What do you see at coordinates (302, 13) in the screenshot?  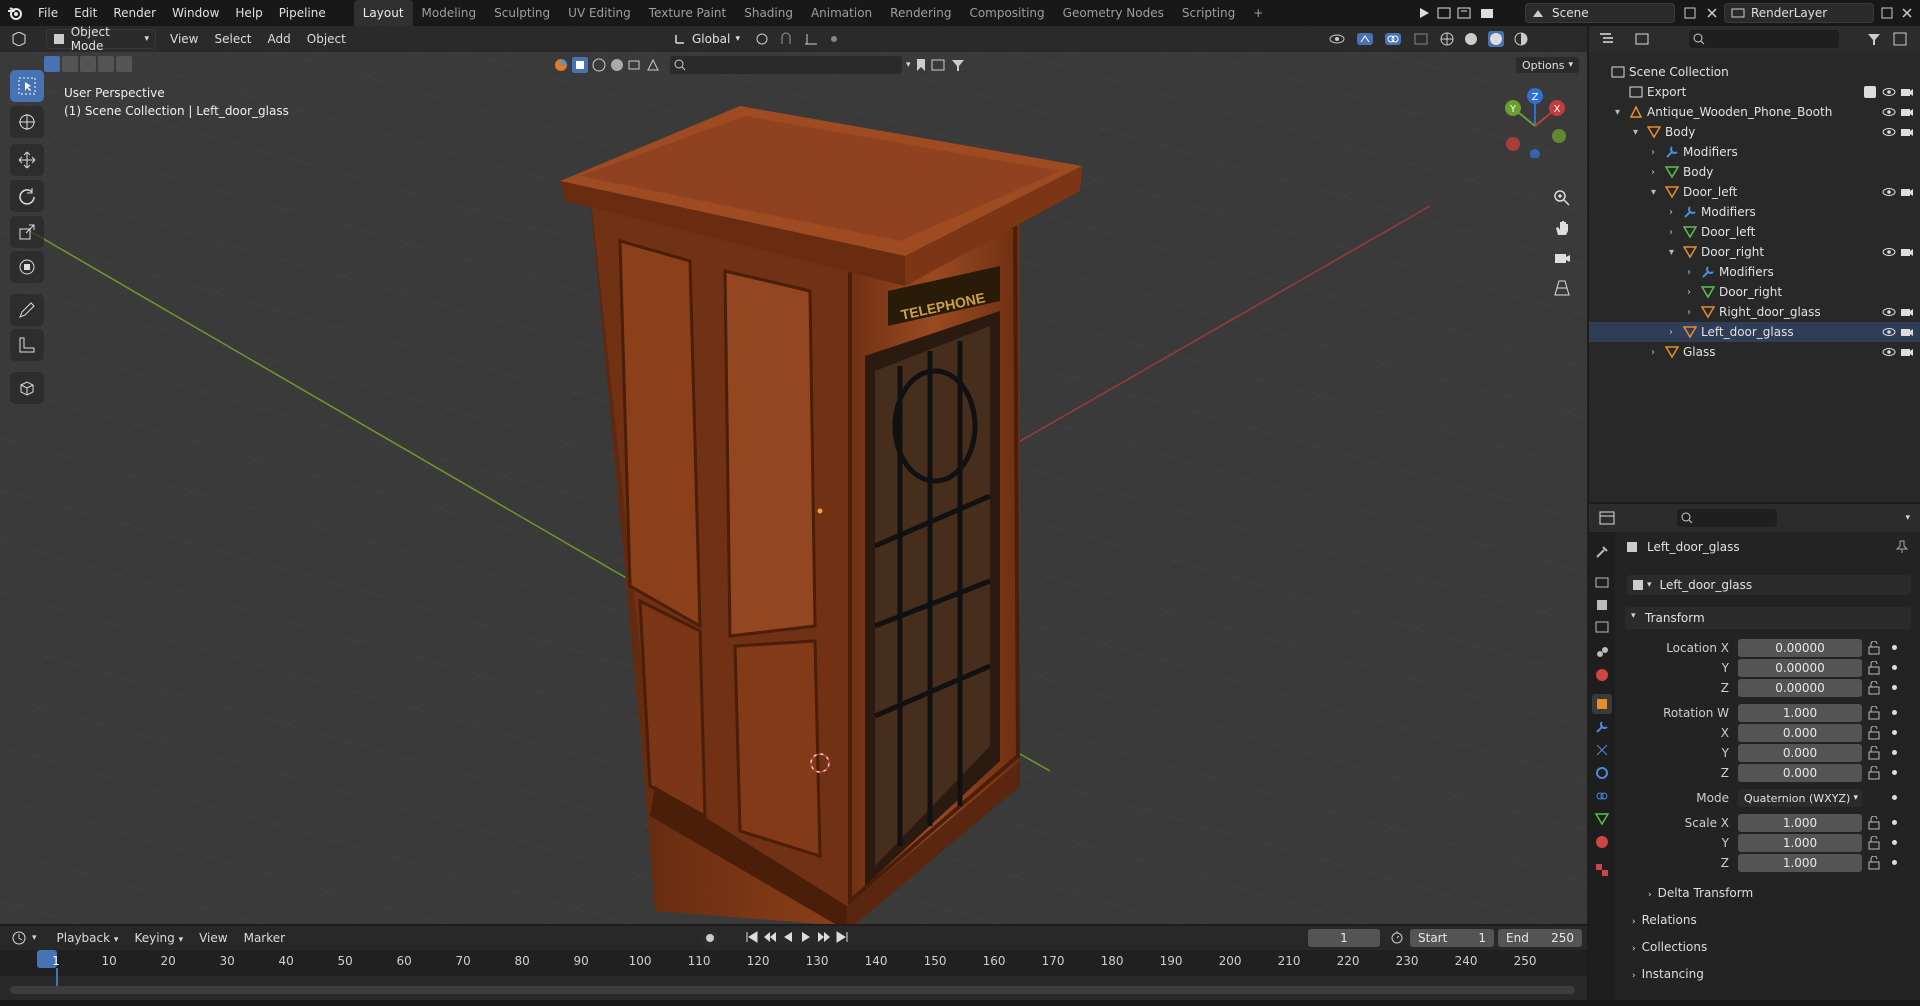 I see `menu-pipeline: Pipeline` at bounding box center [302, 13].